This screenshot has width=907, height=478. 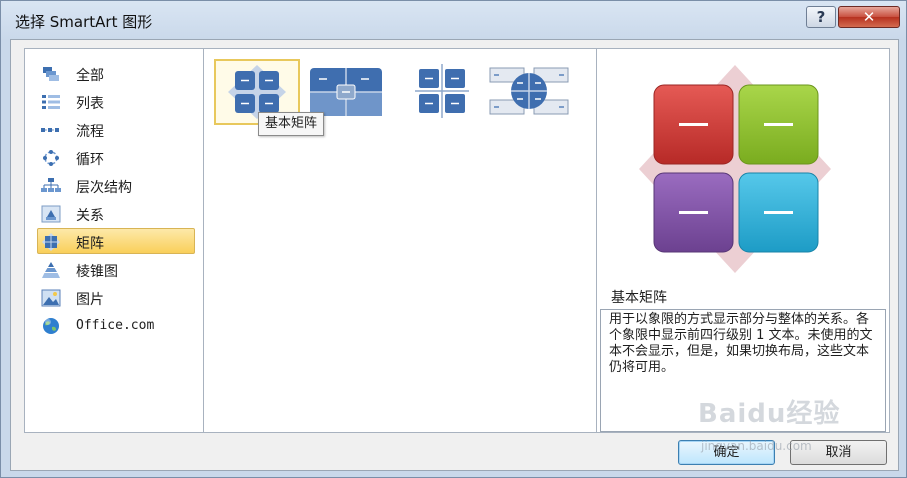 I want to click on category-label: 循环, so click(x=90, y=160).